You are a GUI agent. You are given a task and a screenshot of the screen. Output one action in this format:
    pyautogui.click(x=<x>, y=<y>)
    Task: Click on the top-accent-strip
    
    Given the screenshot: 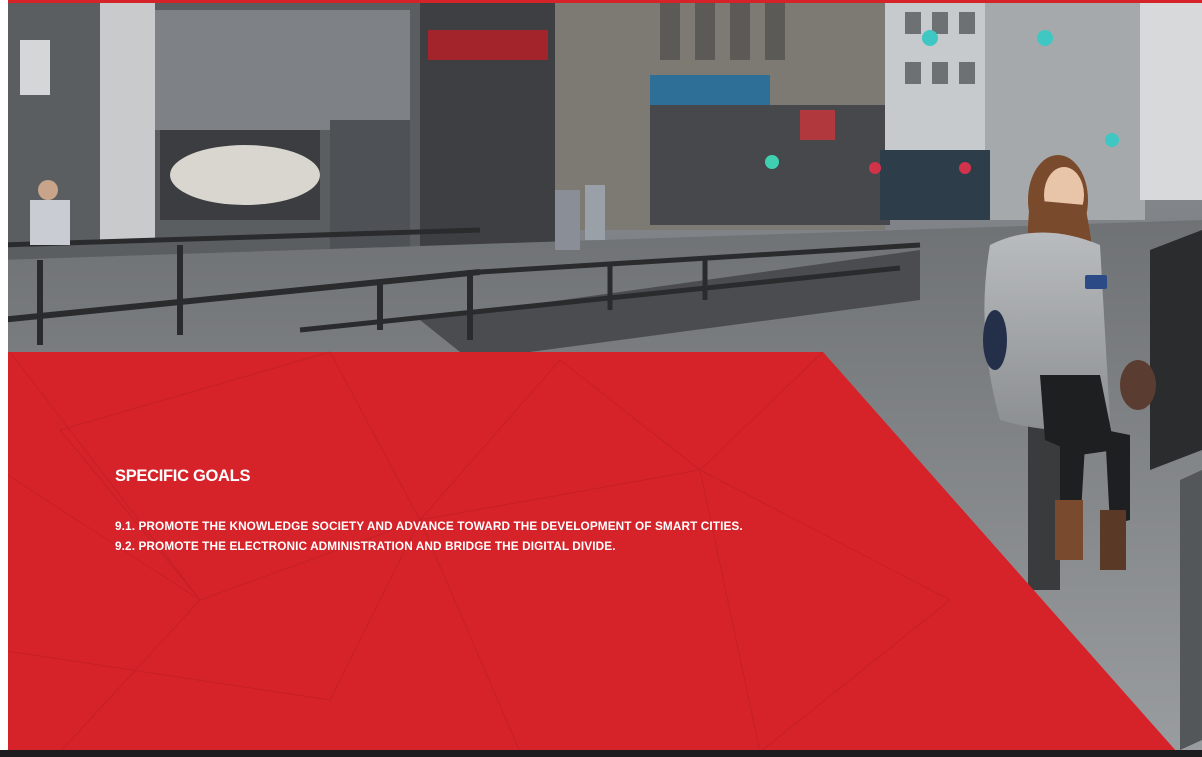 What is the action you would take?
    pyautogui.click(x=601, y=1)
    